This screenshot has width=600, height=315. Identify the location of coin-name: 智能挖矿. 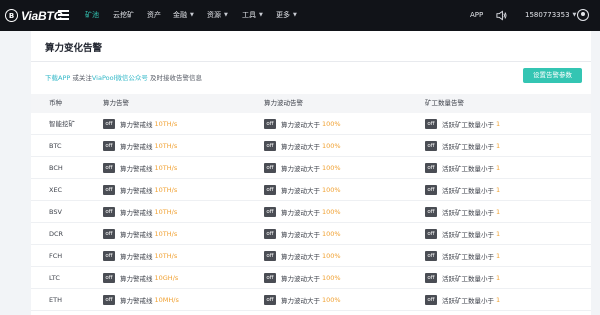
(62, 124).